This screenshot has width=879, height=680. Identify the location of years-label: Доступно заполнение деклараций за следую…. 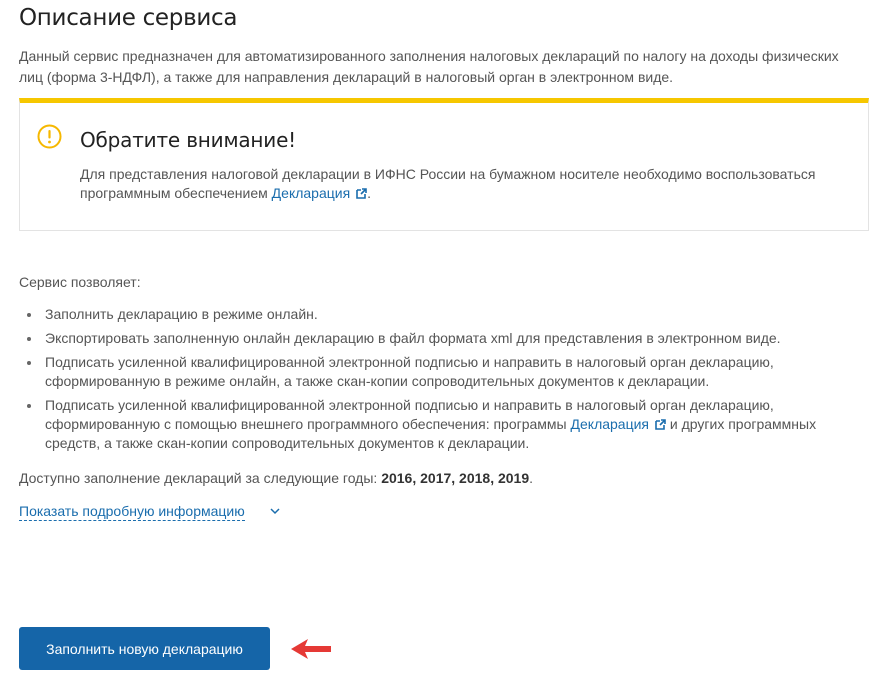
(200, 478).